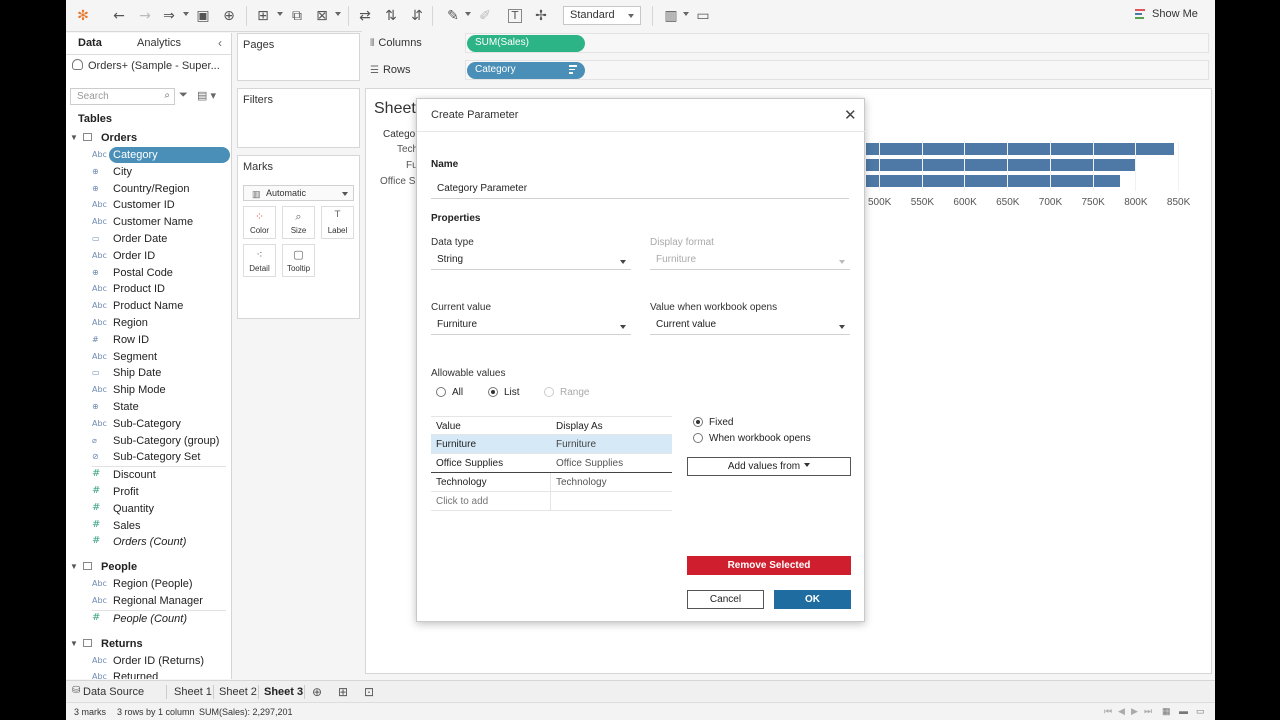 The image size is (1280, 720). Describe the element at coordinates (551, 444) in the screenshot. I see `table-row: Furniture Furniture` at that location.